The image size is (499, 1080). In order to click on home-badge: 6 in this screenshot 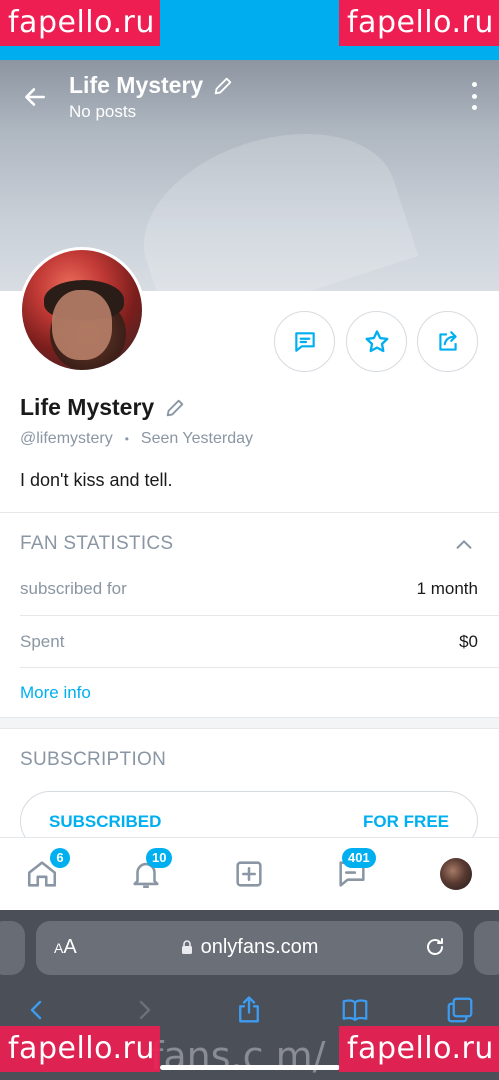, I will do `click(60, 858)`.